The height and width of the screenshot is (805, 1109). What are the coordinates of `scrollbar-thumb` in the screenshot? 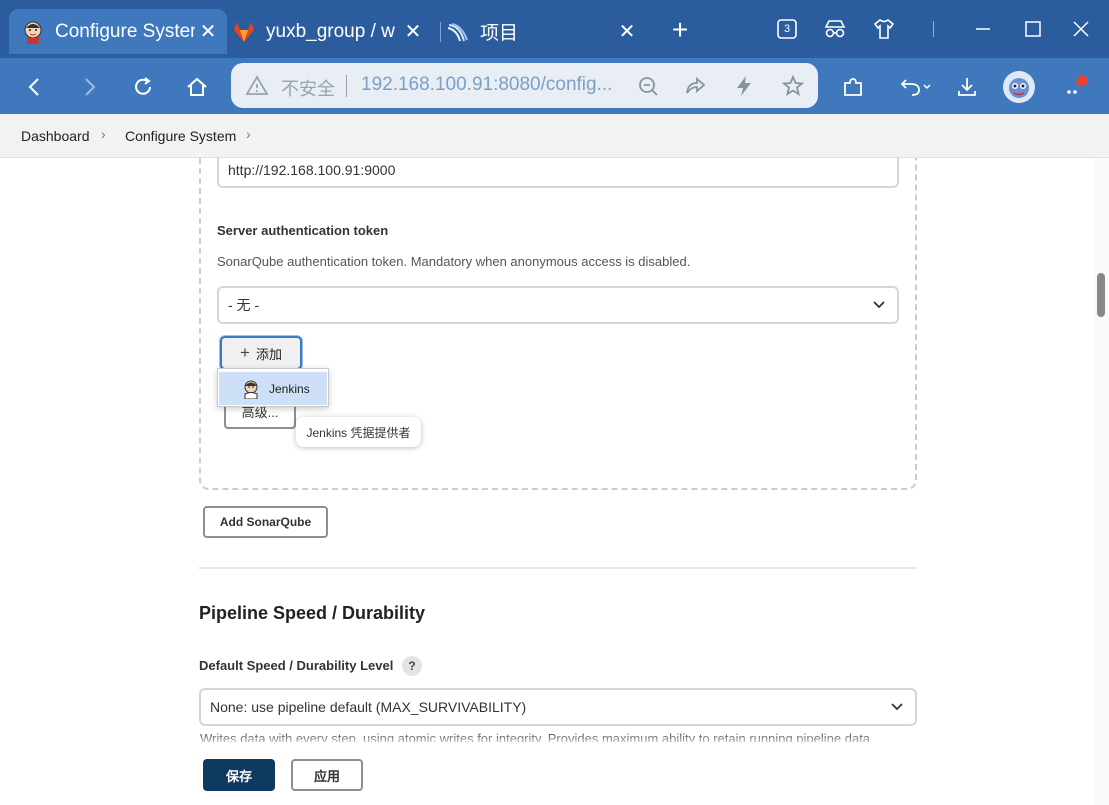 It's located at (1101, 295).